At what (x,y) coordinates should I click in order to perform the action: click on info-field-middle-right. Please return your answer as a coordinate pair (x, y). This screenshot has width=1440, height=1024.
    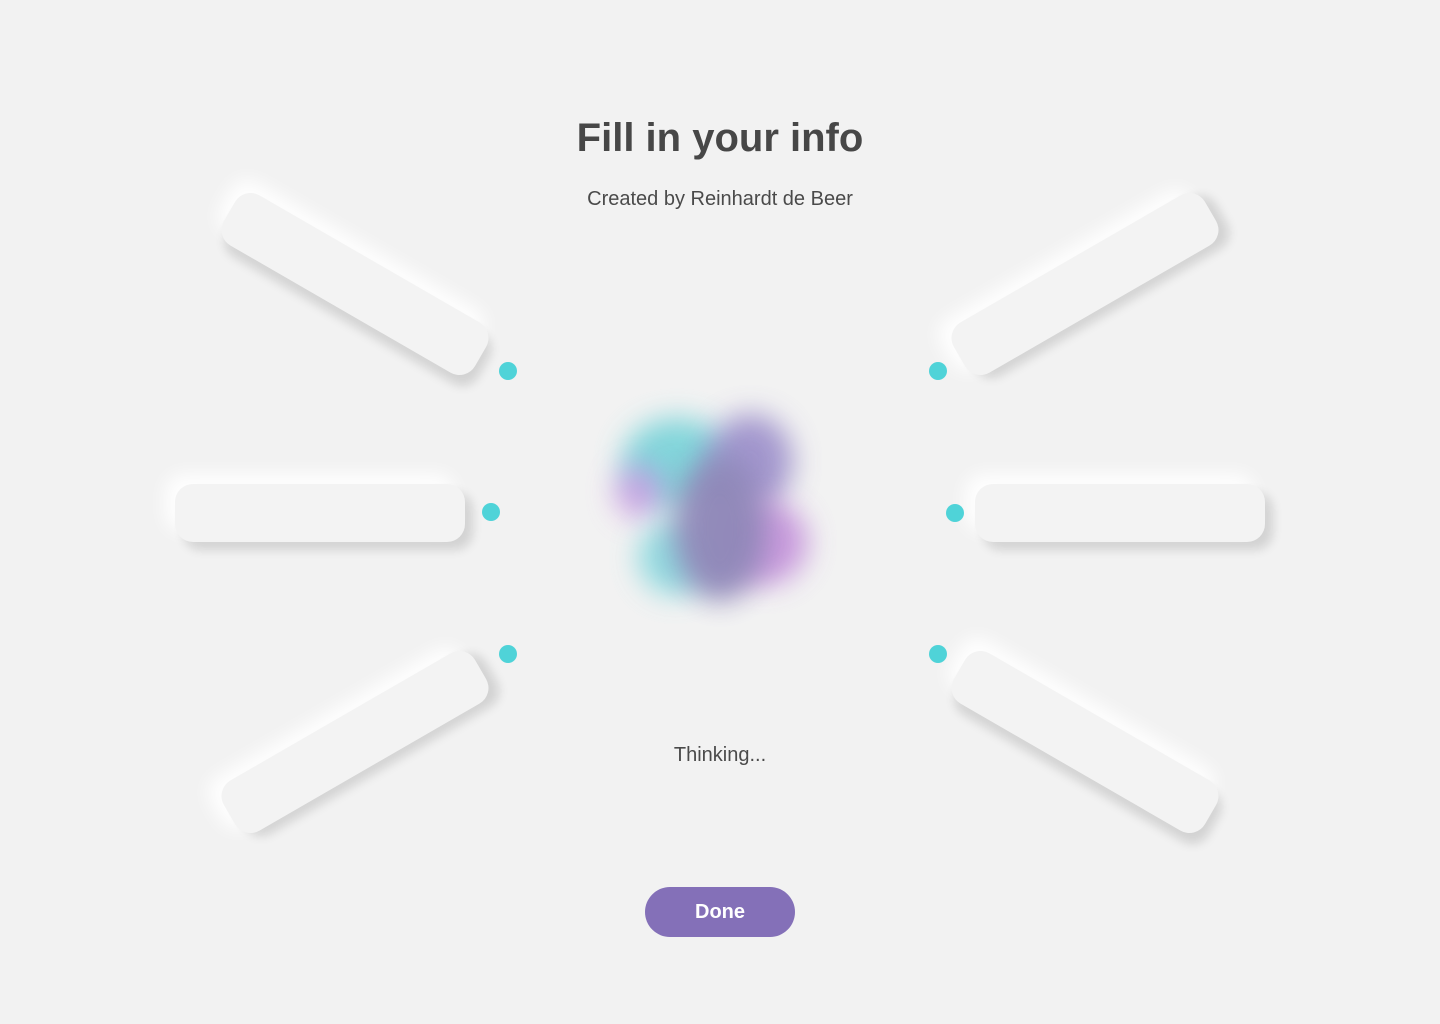
    Looking at the image, I should click on (1120, 513).